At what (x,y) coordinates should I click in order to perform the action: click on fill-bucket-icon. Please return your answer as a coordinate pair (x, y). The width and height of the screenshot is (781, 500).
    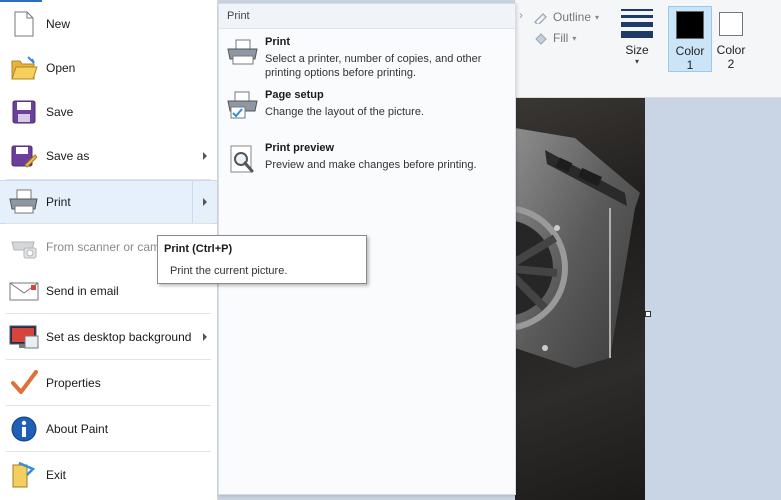
    Looking at the image, I should click on (541, 39).